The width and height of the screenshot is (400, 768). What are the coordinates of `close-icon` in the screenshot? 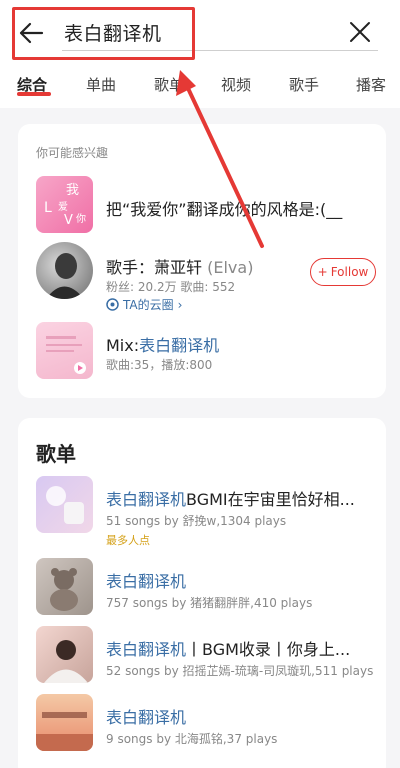 It's located at (360, 32).